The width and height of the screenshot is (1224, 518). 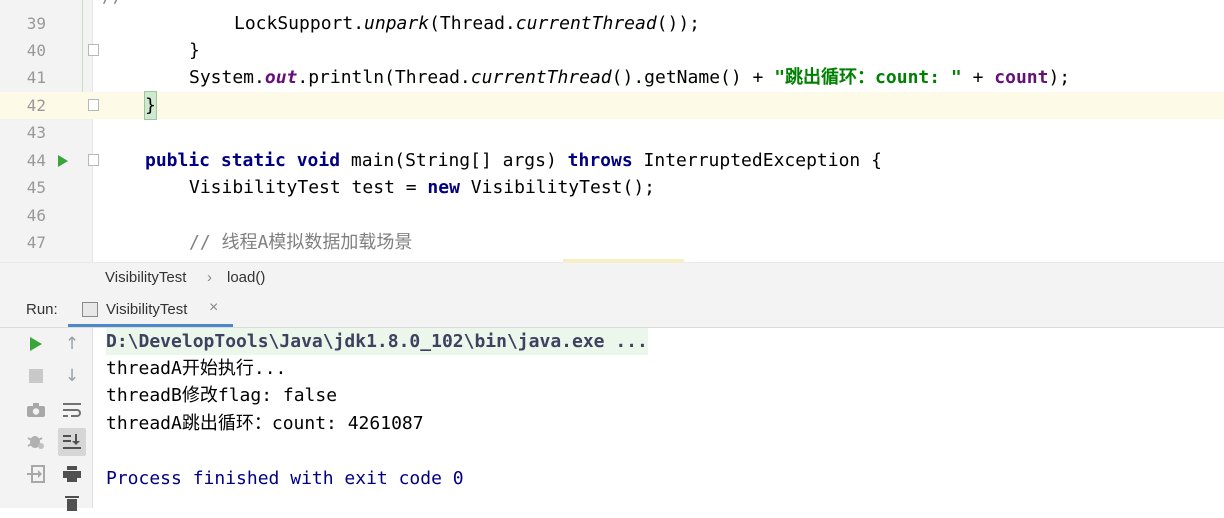 What do you see at coordinates (243, 160) in the screenshot?
I see `code-token: public static void` at bounding box center [243, 160].